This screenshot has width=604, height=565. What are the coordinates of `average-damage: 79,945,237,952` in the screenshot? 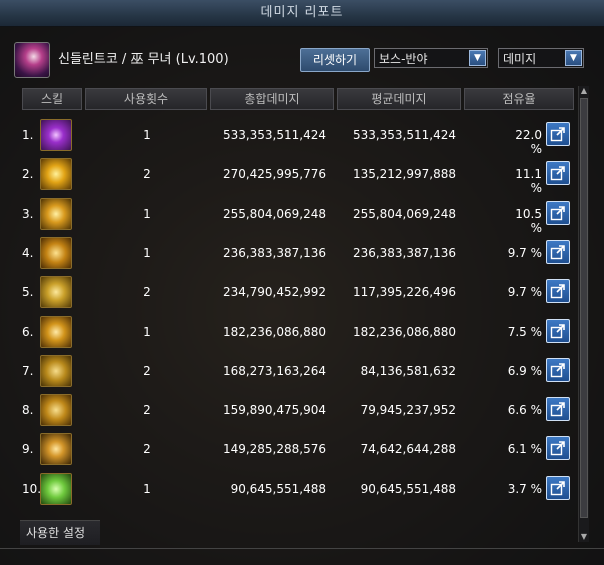 It's located at (408, 410).